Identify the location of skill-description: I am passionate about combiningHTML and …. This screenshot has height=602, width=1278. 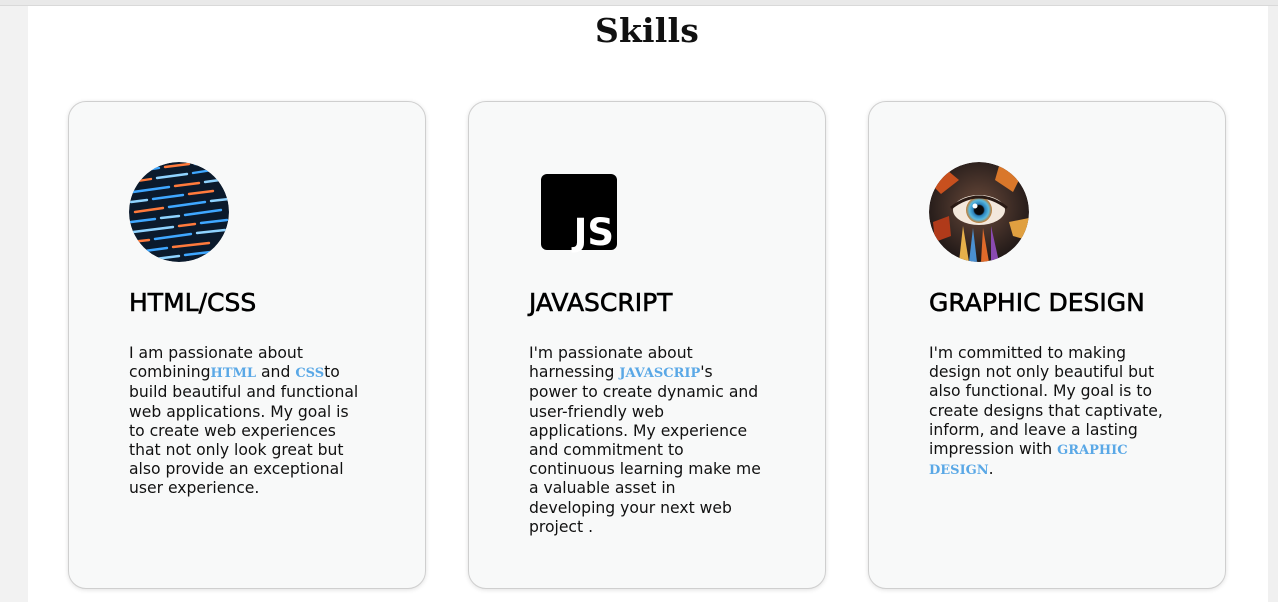
(247, 421).